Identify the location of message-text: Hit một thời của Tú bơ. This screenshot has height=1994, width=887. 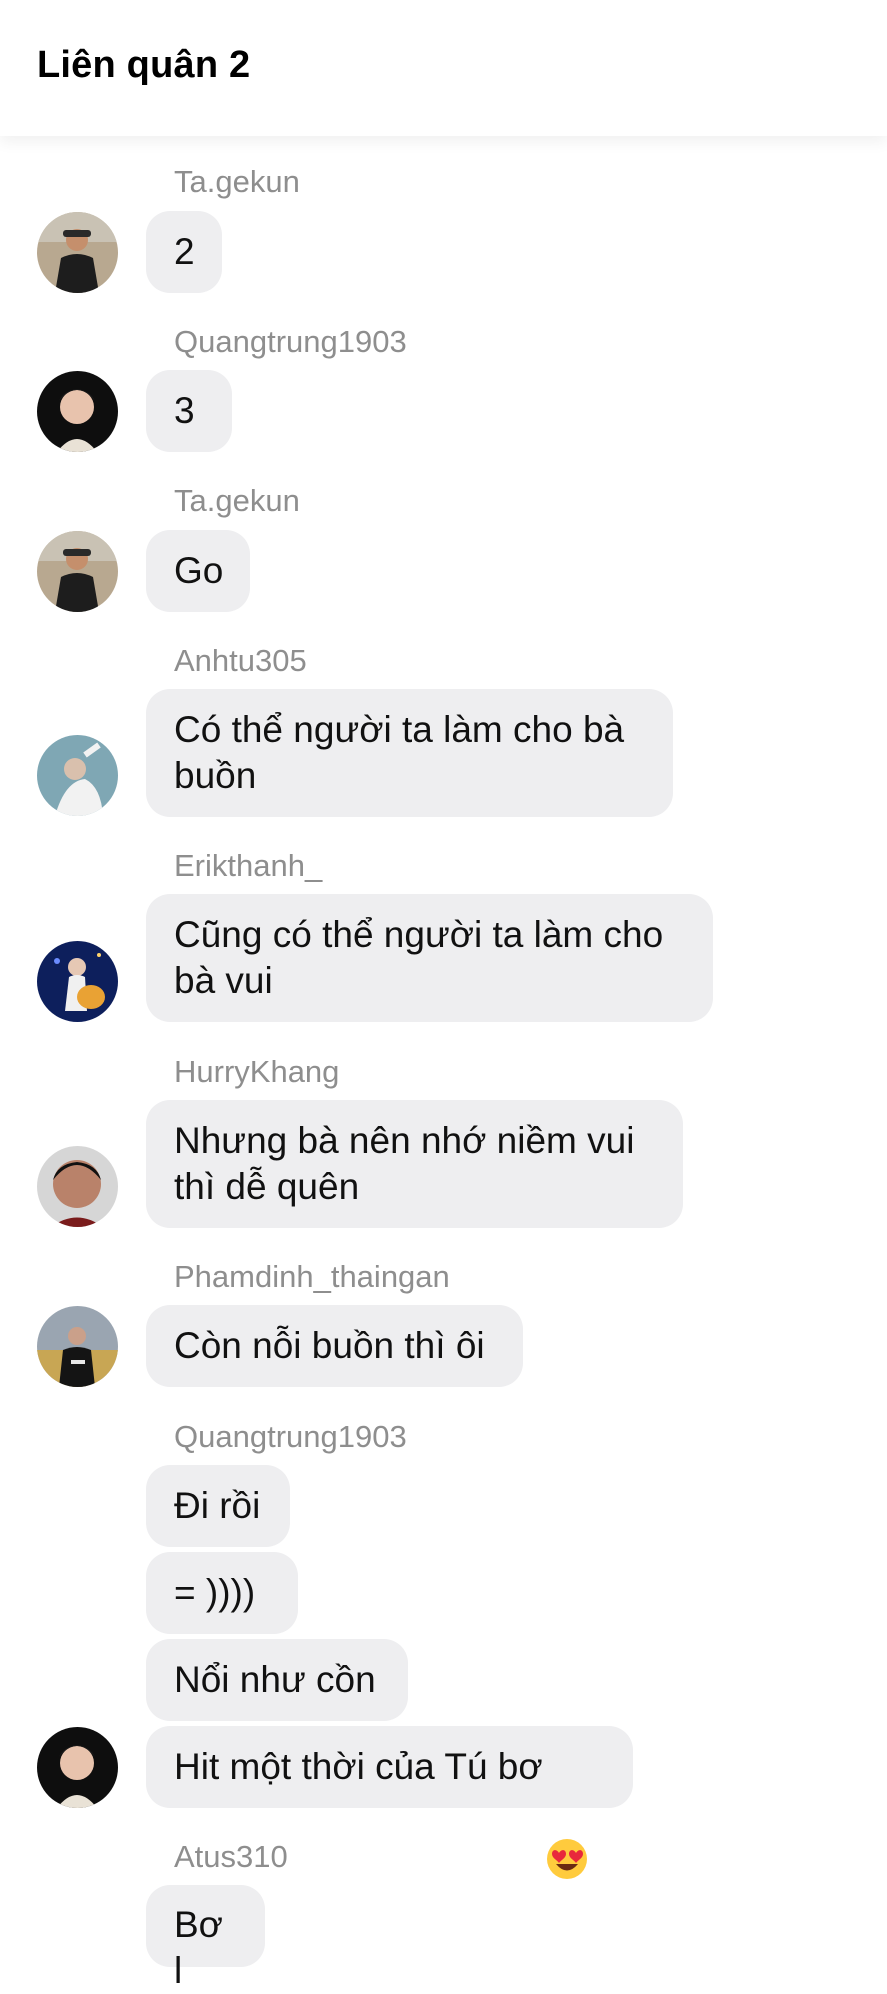
(358, 1766).